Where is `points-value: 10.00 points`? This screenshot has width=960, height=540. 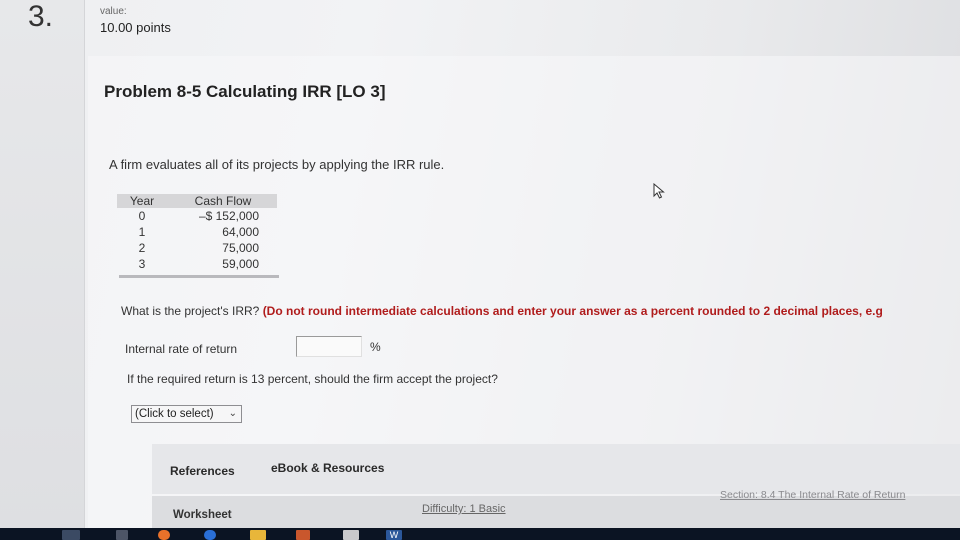
points-value: 10.00 points is located at coordinates (135, 27).